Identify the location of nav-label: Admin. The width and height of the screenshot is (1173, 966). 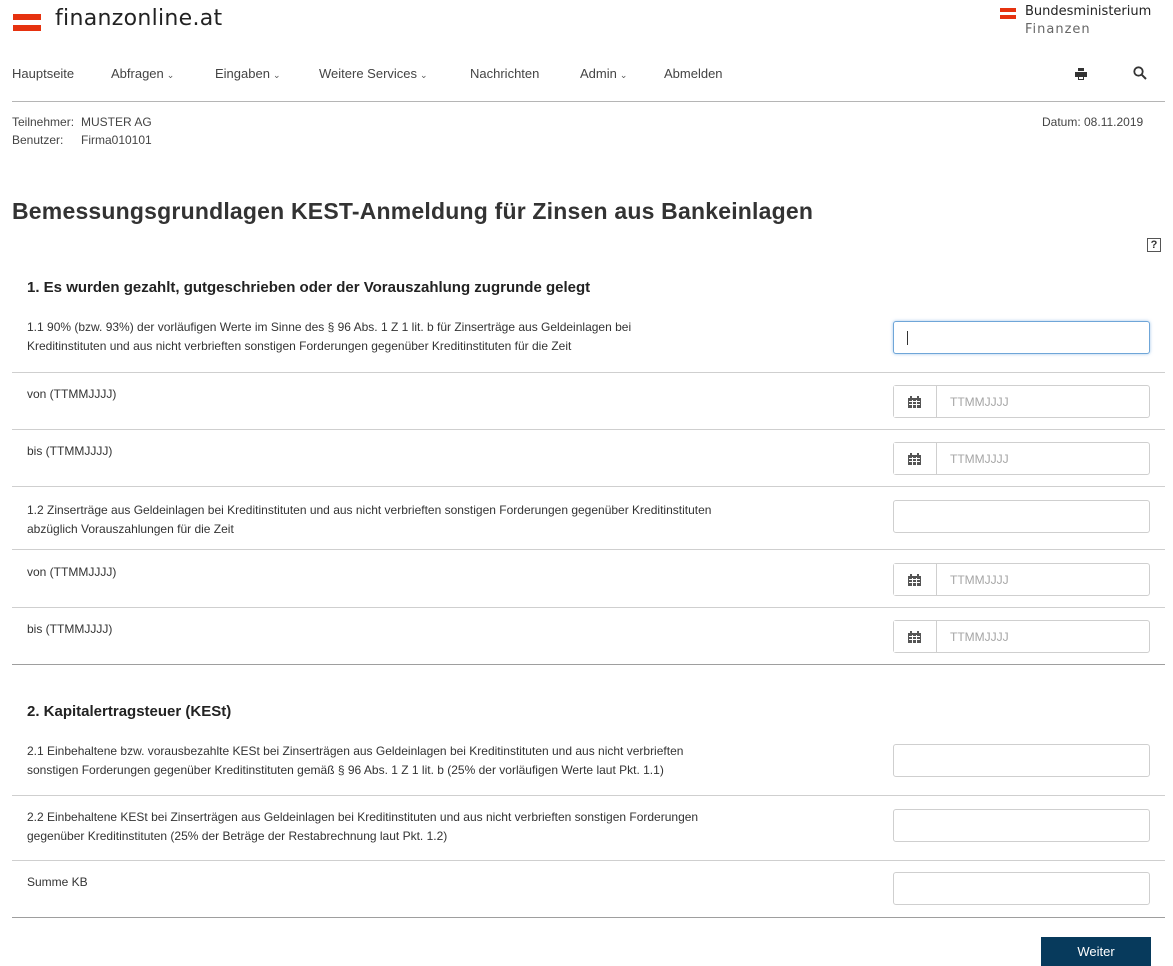
(598, 73).